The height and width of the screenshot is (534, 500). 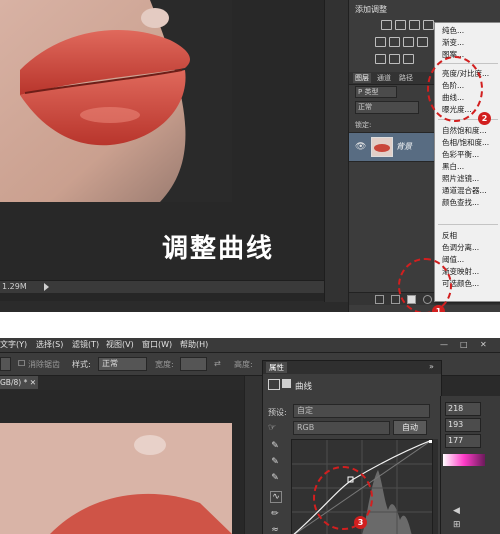 What do you see at coordinates (172, 297) in the screenshot?
I see `horizontal-scrollbar` at bounding box center [172, 297].